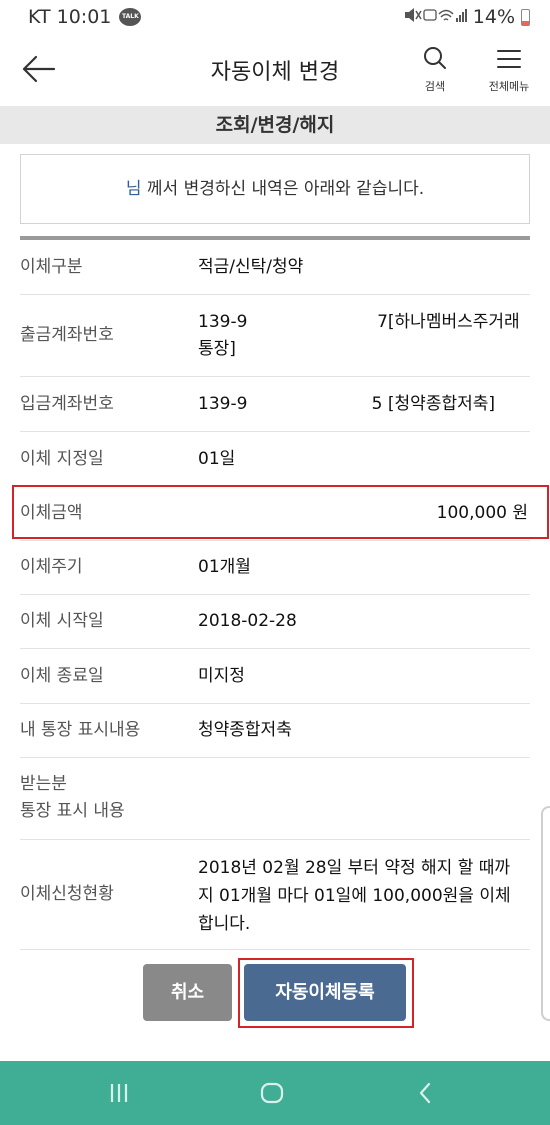  What do you see at coordinates (245, 730) in the screenshot?
I see `row-value: 청약종합저축` at bounding box center [245, 730].